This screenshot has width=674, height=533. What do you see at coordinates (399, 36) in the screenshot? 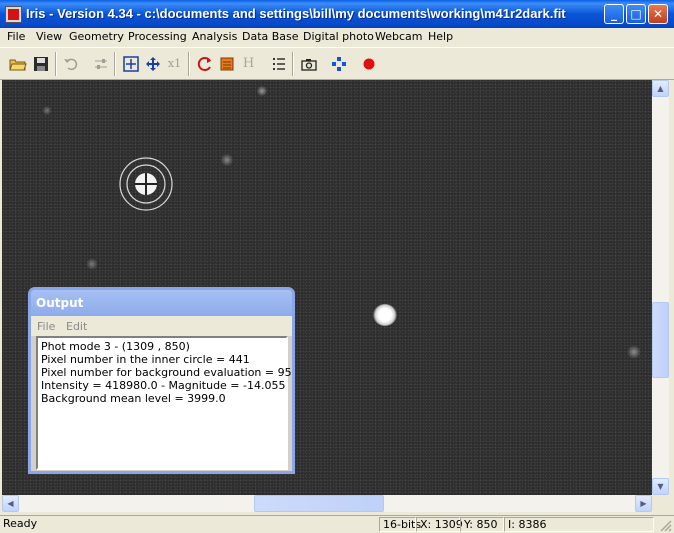
I see `menu-webcam: Webcam` at bounding box center [399, 36].